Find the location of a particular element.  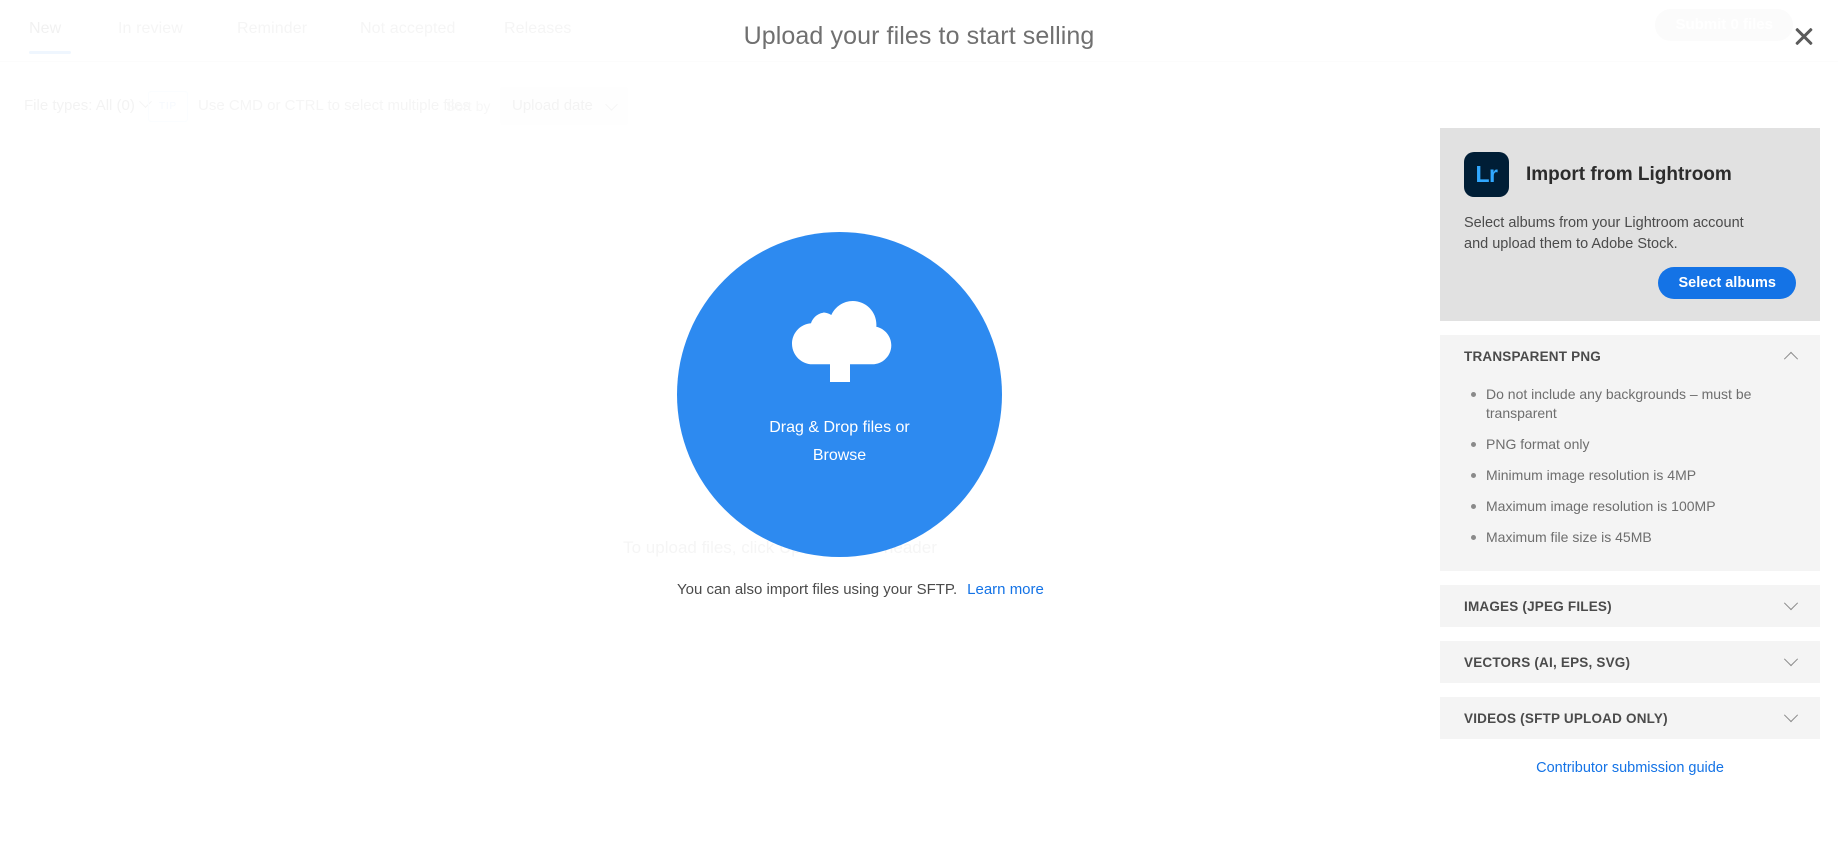

page-title: Upload your files to start selling is located at coordinates (919, 36).